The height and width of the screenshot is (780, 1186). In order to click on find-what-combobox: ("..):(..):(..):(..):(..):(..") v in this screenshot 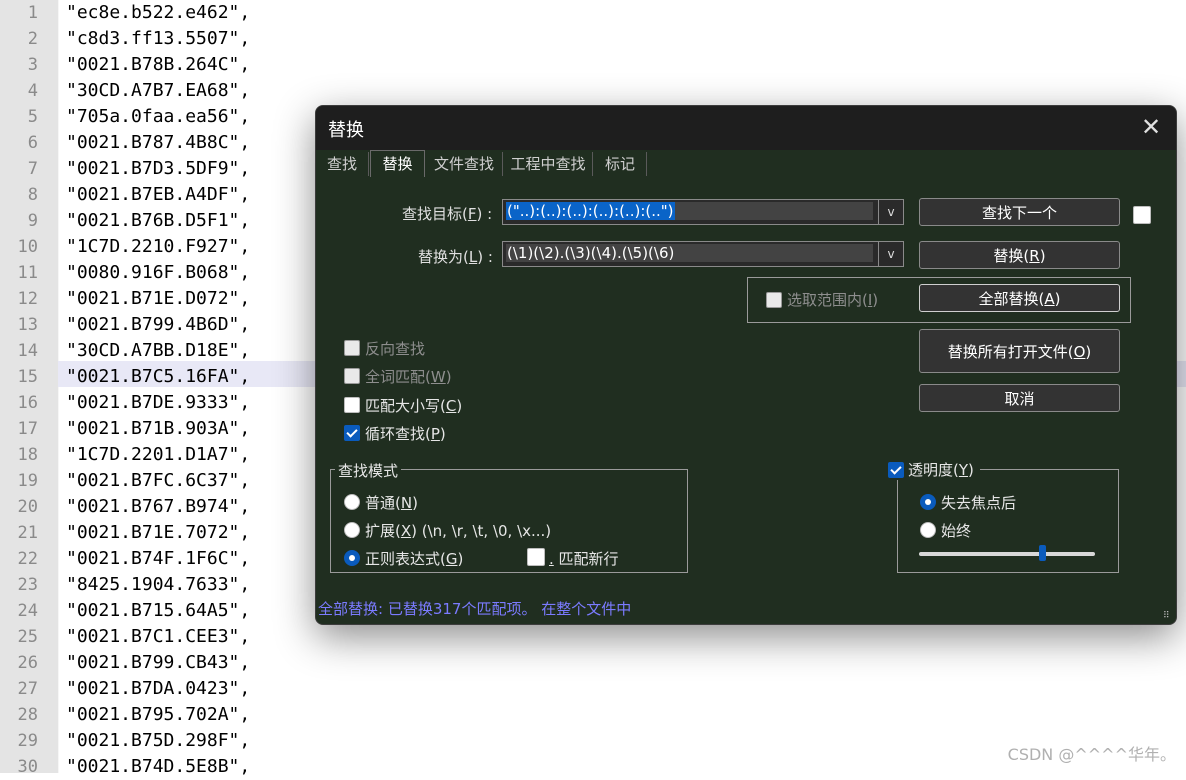, I will do `click(703, 212)`.